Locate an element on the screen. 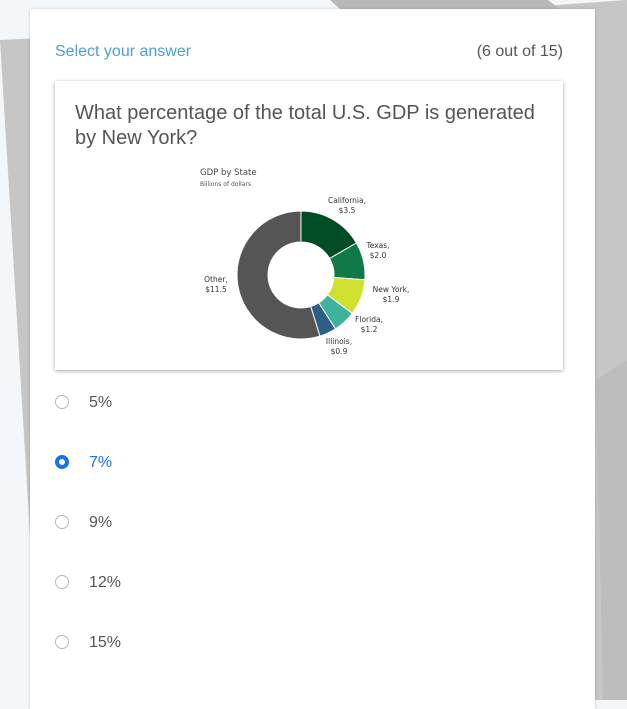 This screenshot has width=627, height=709. radio-button-selected is located at coordinates (62, 462).